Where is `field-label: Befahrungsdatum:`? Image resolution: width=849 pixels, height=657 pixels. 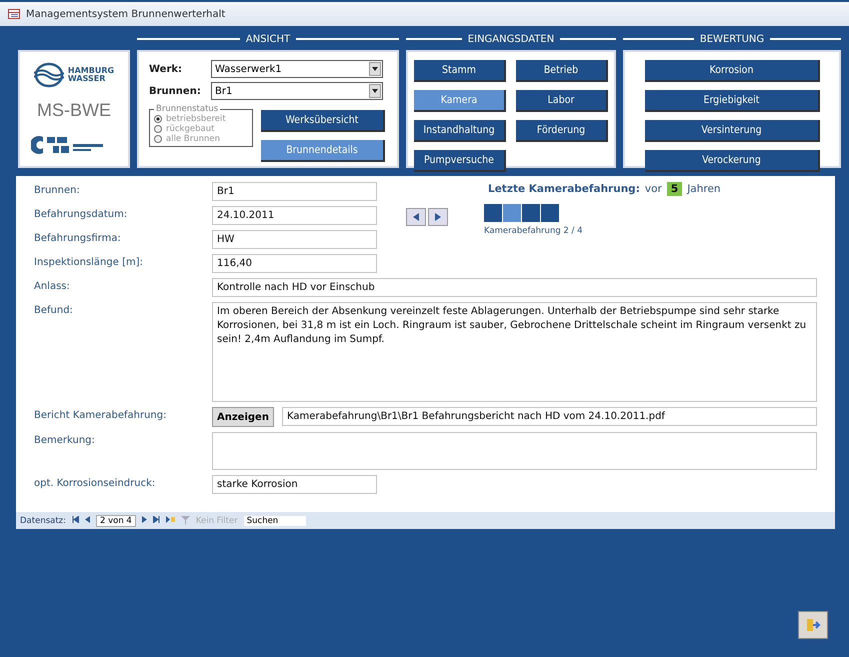 field-label: Befahrungsdatum: is located at coordinates (81, 214).